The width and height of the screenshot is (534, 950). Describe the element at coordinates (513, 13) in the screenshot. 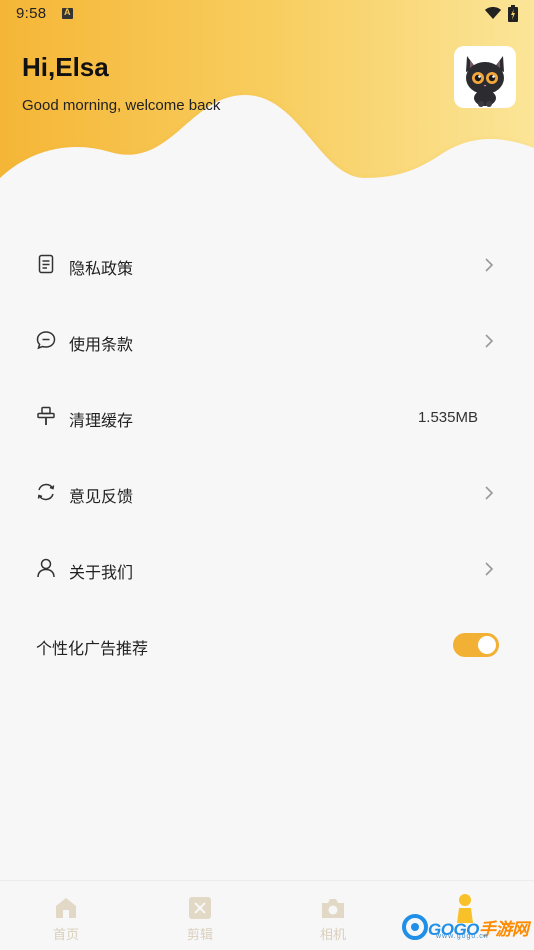

I see `battery-icon` at that location.